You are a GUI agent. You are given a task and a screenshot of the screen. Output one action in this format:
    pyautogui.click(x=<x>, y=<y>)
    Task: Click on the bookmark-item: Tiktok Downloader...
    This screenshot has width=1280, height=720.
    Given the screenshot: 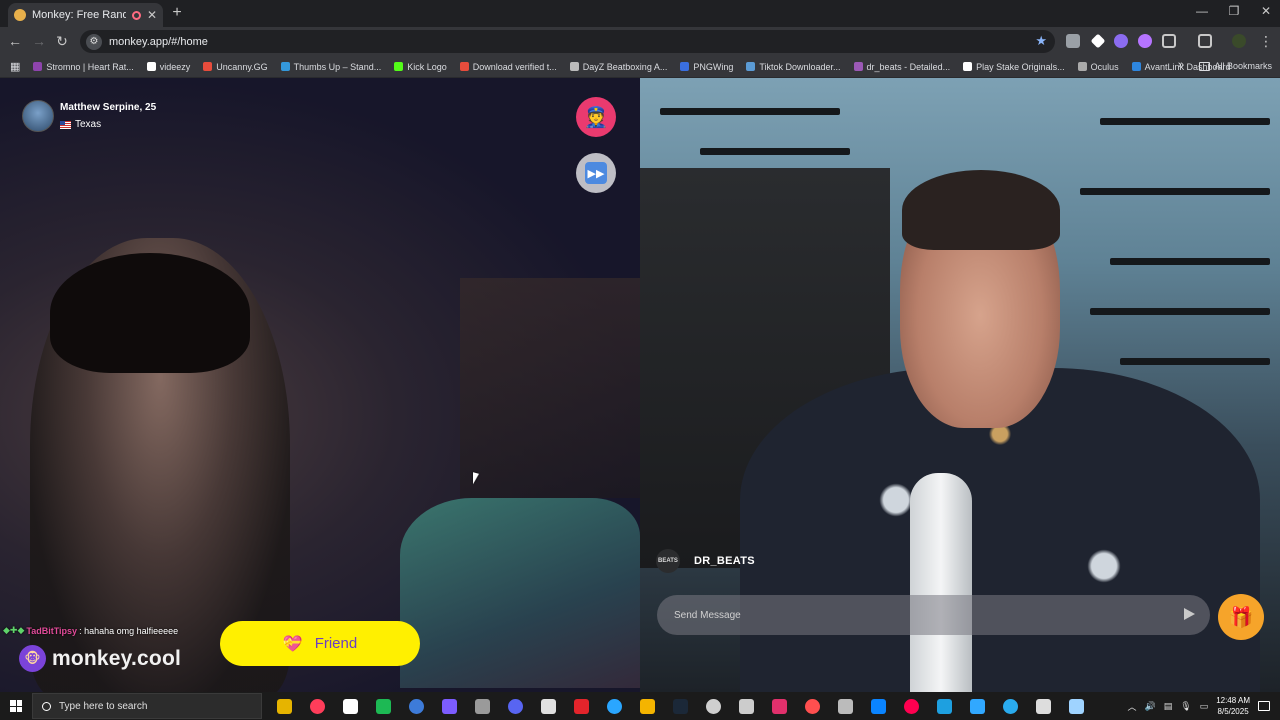 What is the action you would take?
    pyautogui.click(x=793, y=66)
    